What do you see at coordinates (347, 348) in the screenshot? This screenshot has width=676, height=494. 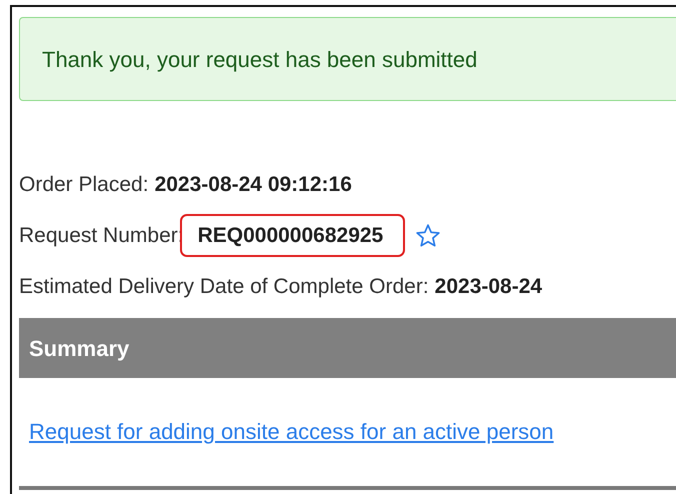 I see `section-header: Summary` at bounding box center [347, 348].